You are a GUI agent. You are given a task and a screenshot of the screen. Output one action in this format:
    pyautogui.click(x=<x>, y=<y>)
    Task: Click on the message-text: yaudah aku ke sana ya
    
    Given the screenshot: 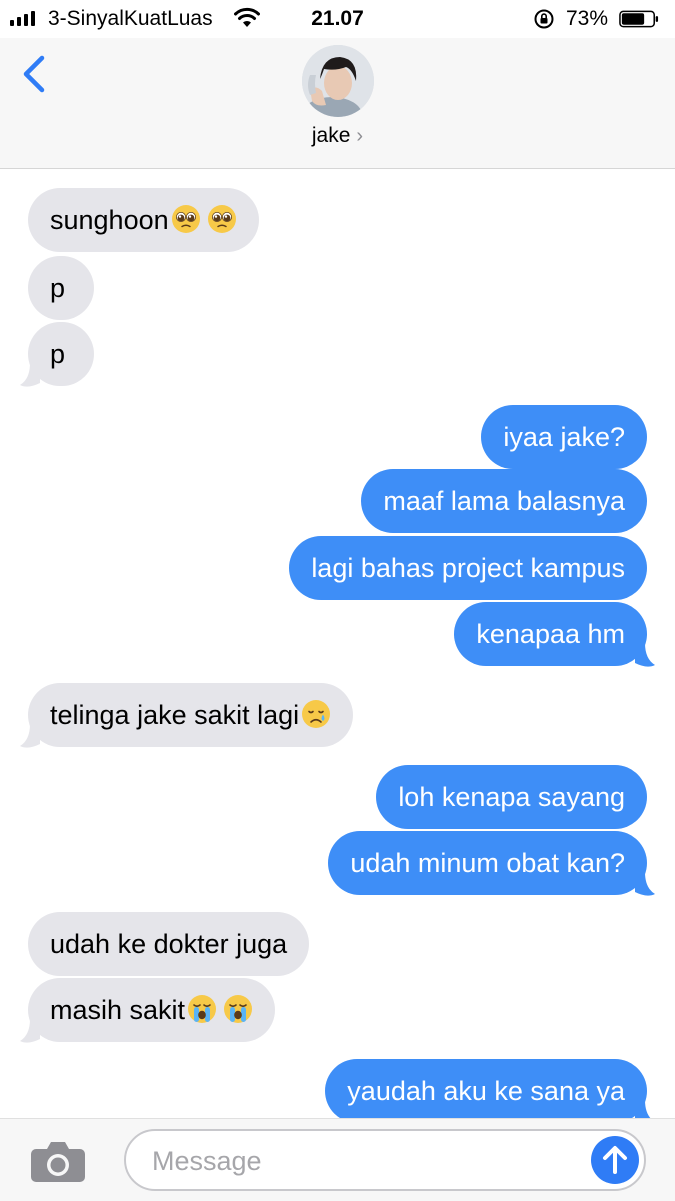 What is the action you would take?
    pyautogui.click(x=486, y=1091)
    